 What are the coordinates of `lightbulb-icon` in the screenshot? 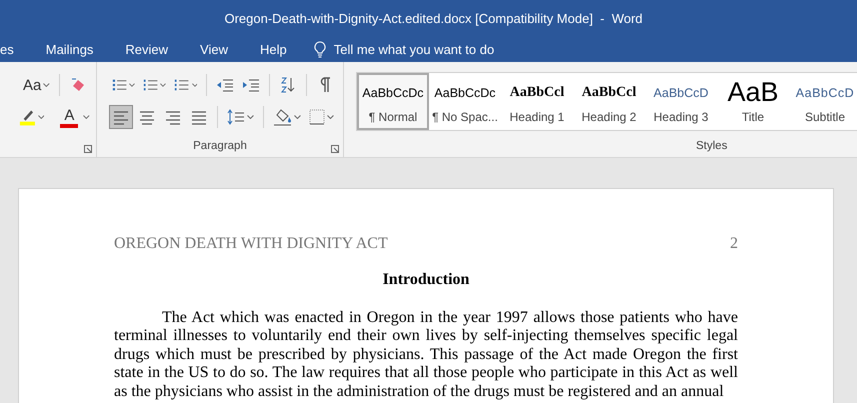 It's located at (320, 49).